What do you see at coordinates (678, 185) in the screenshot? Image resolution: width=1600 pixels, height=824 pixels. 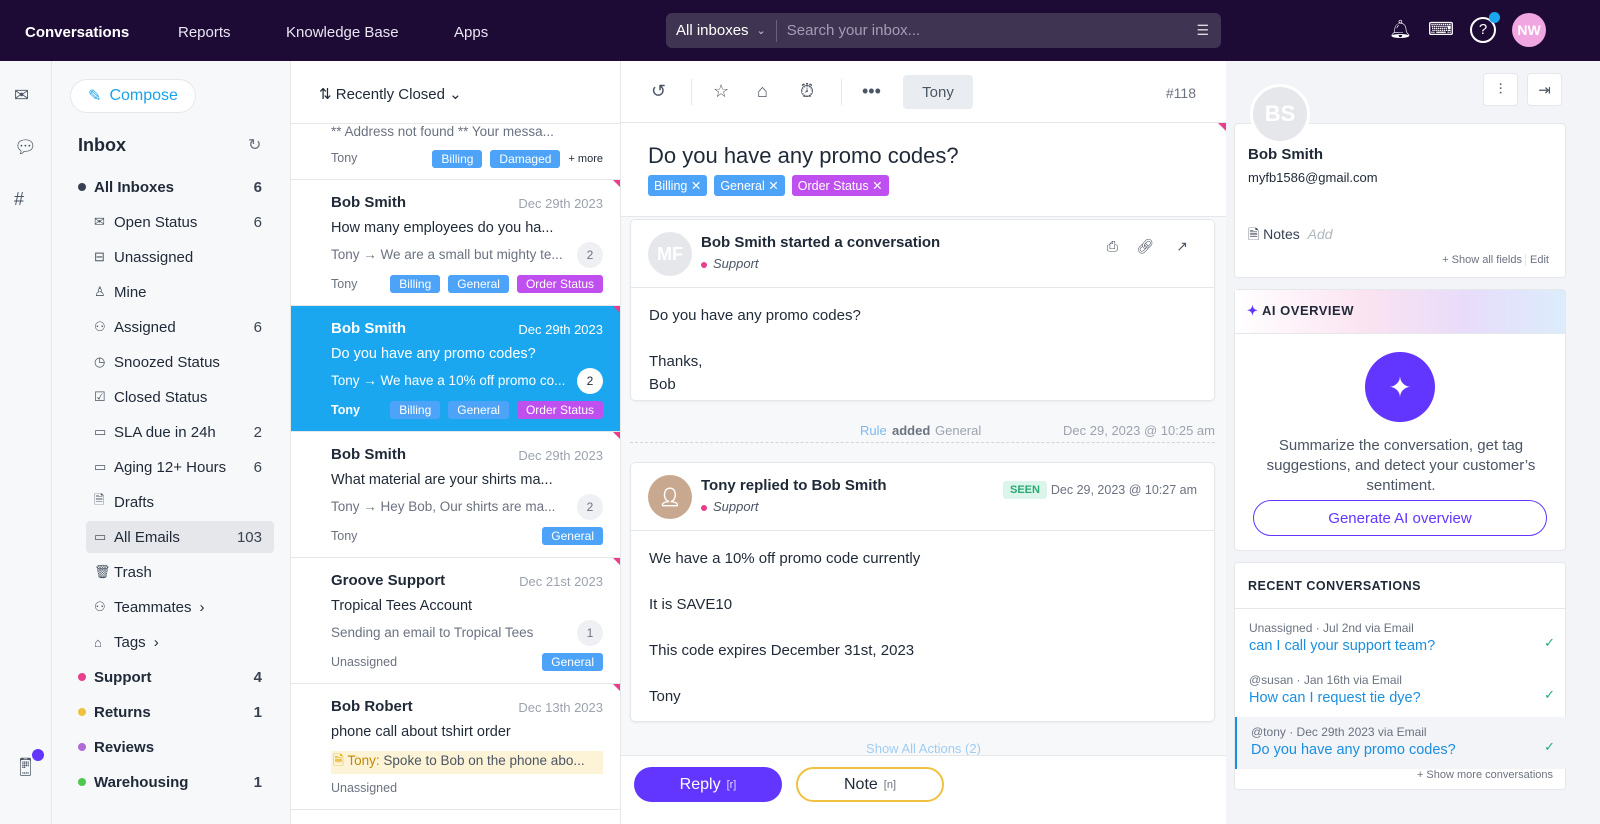 I see `tag-billing: Billing ✕` at bounding box center [678, 185].